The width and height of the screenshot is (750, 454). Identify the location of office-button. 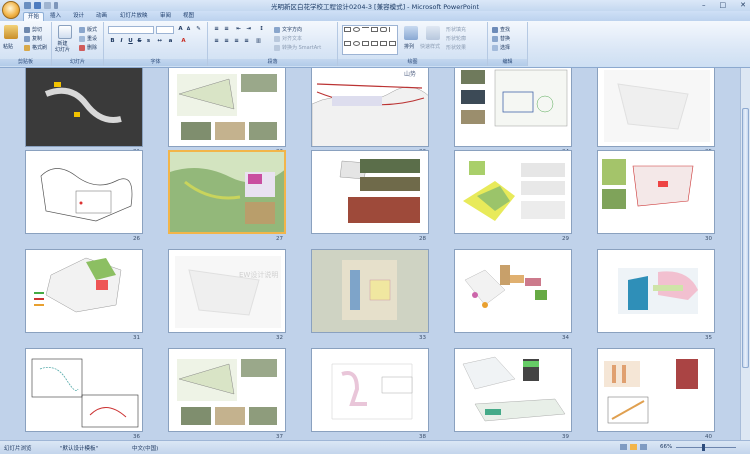
(11, 10).